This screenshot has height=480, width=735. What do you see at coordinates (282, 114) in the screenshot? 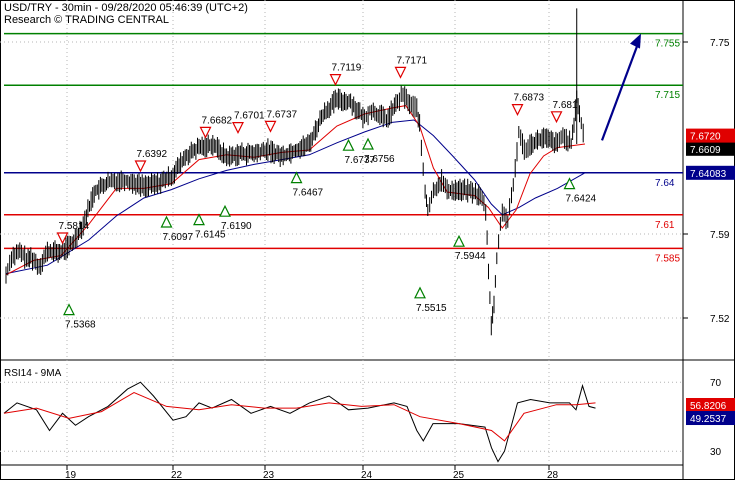
I see `high-label: 7.6737` at bounding box center [282, 114].